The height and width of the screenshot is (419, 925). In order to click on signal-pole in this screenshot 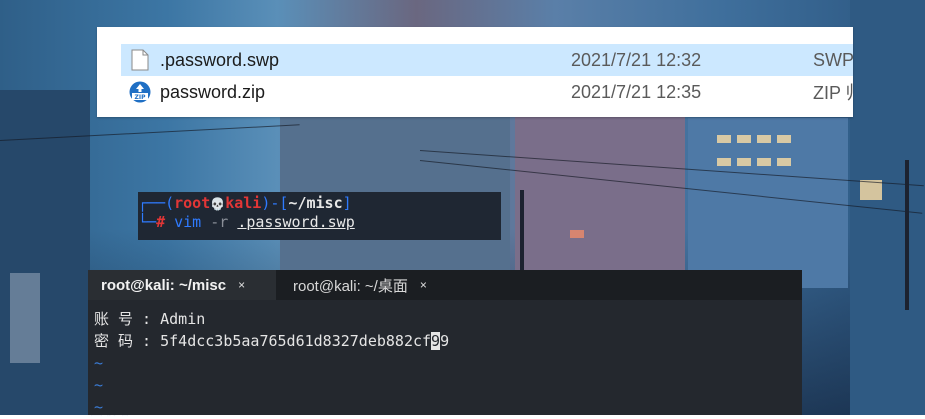, I will do `click(907, 235)`.